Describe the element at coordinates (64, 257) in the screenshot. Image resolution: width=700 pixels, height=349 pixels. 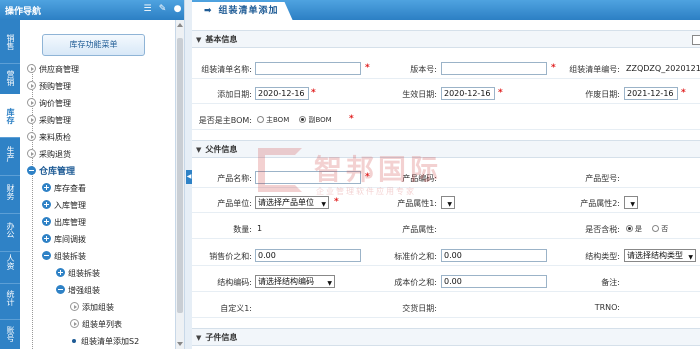
I see `tree-item-assembly: 组装拆装` at that location.